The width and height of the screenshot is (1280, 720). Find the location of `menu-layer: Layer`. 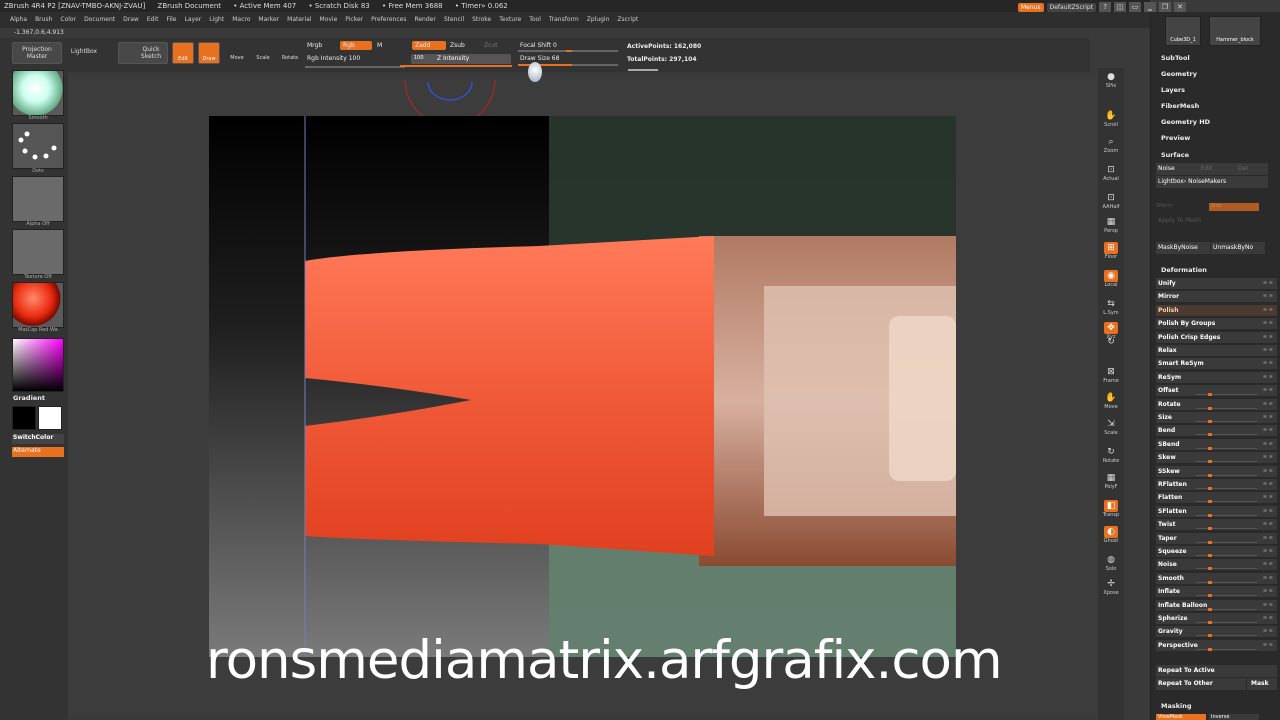

menu-layer: Layer is located at coordinates (193, 19).